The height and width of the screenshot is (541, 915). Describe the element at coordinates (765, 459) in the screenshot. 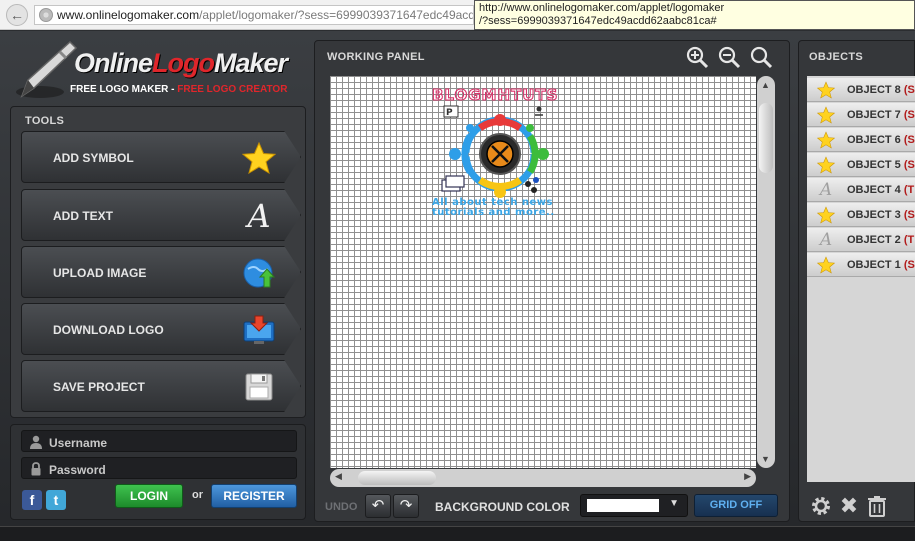

I see `scroll-down-arrow-icon: ▼` at that location.